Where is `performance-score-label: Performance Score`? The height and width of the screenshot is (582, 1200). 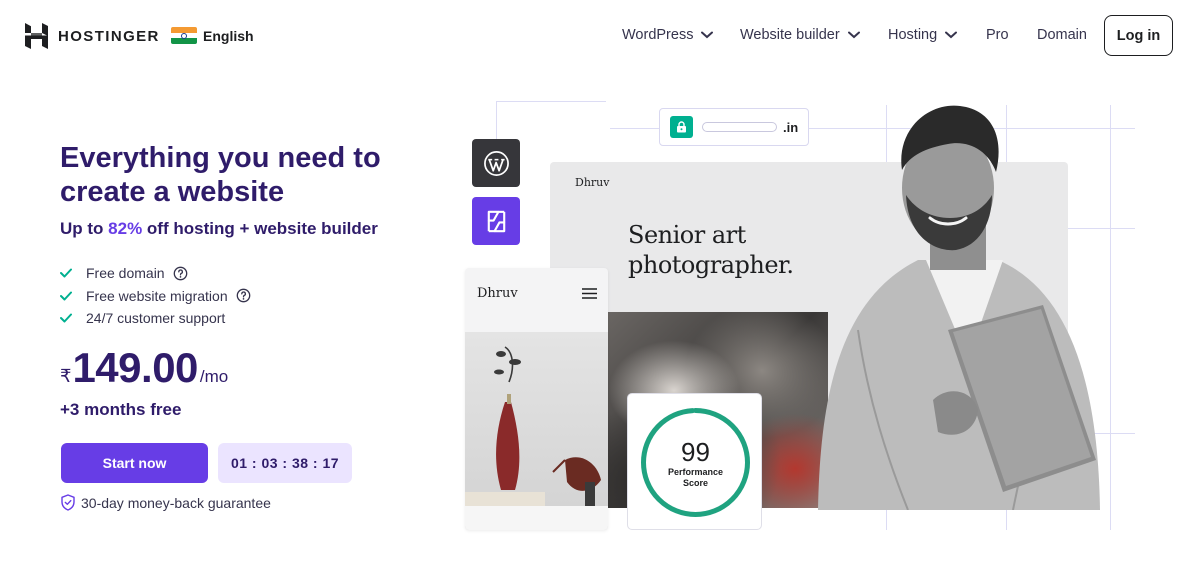 performance-score-label: Performance Score is located at coordinates (695, 477).